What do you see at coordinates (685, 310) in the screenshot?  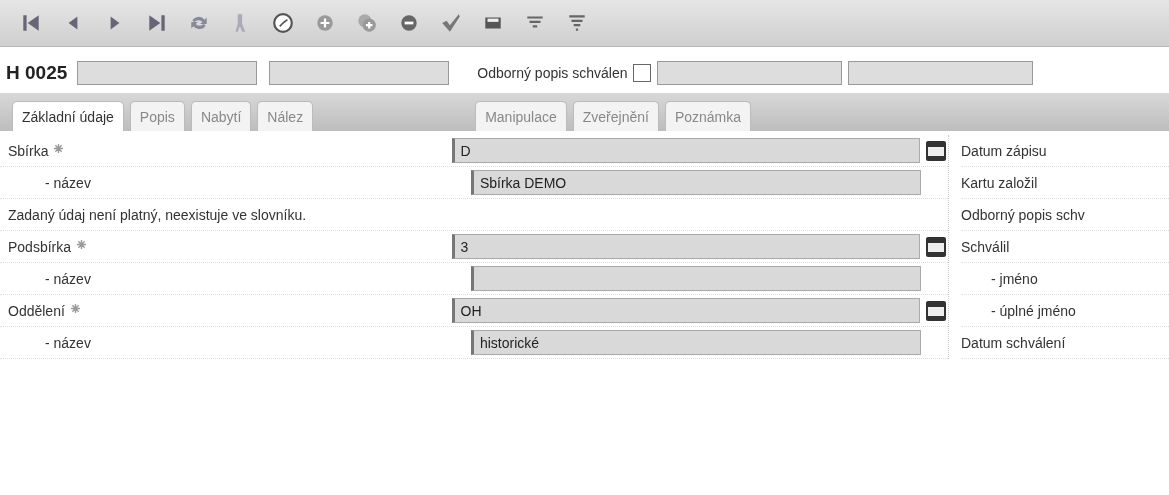 I see `input-field: OH` at bounding box center [685, 310].